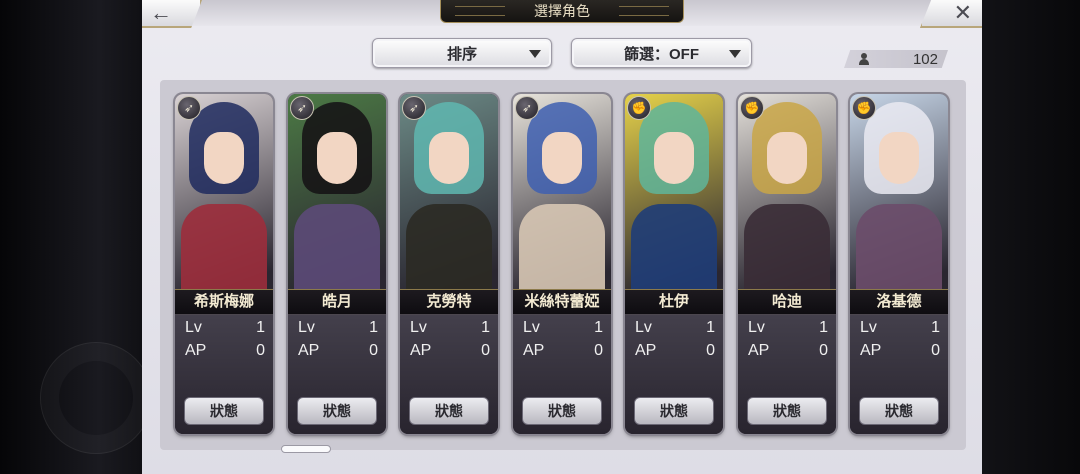 The image size is (1080, 474). I want to click on character-card: ➶ 皓月 Lv 1 AP 0 狀態, so click(337, 264).